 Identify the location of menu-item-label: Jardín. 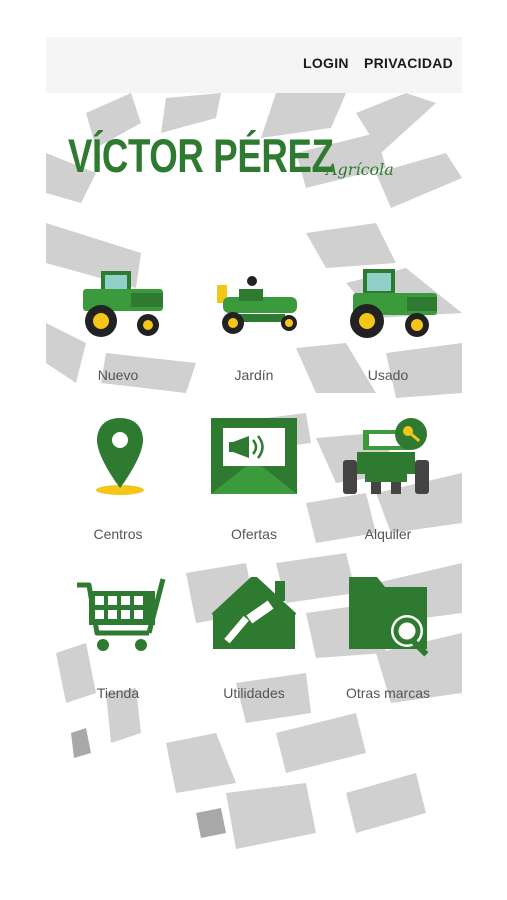
(254, 375).